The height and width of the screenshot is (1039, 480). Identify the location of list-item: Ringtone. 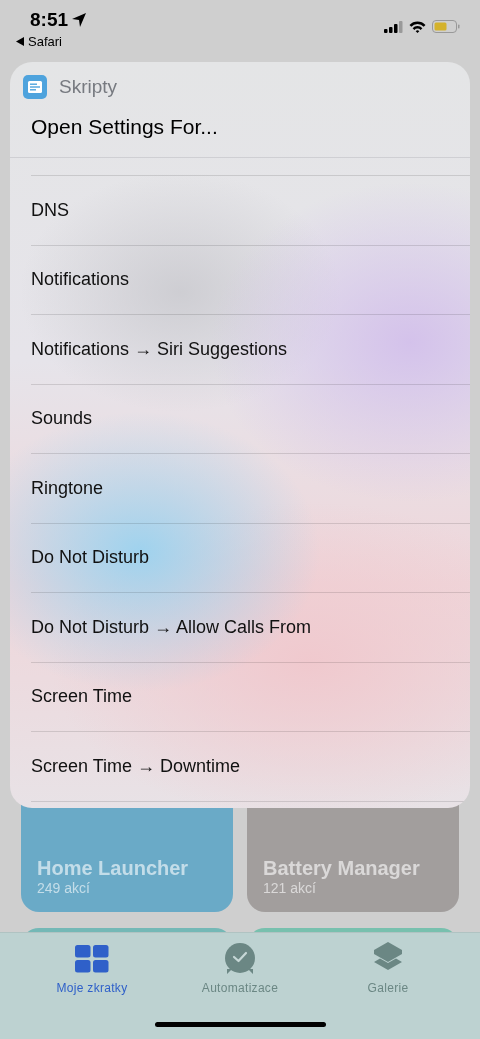
(67, 488).